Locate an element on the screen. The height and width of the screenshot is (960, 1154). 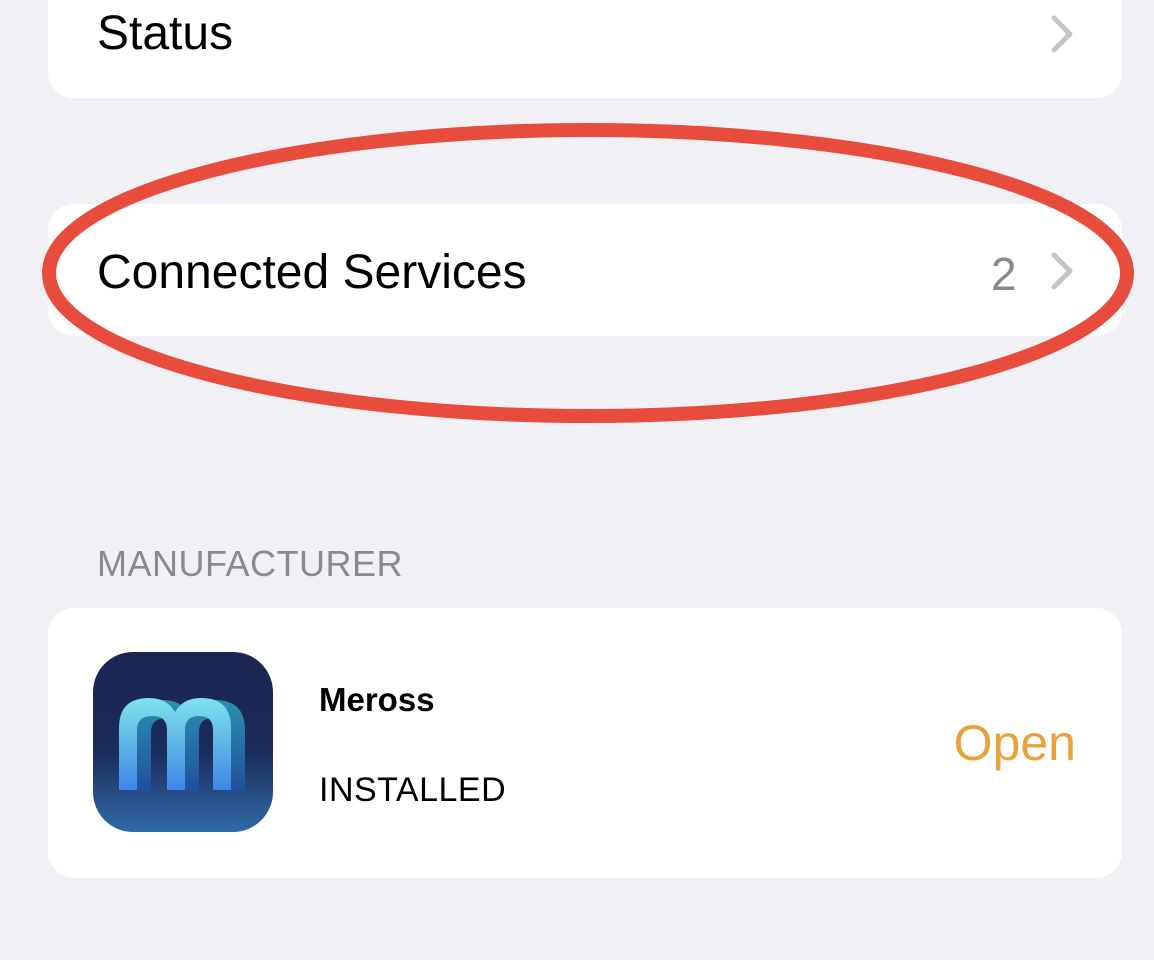
app-install-status: INSTALLED is located at coordinates (413, 790).